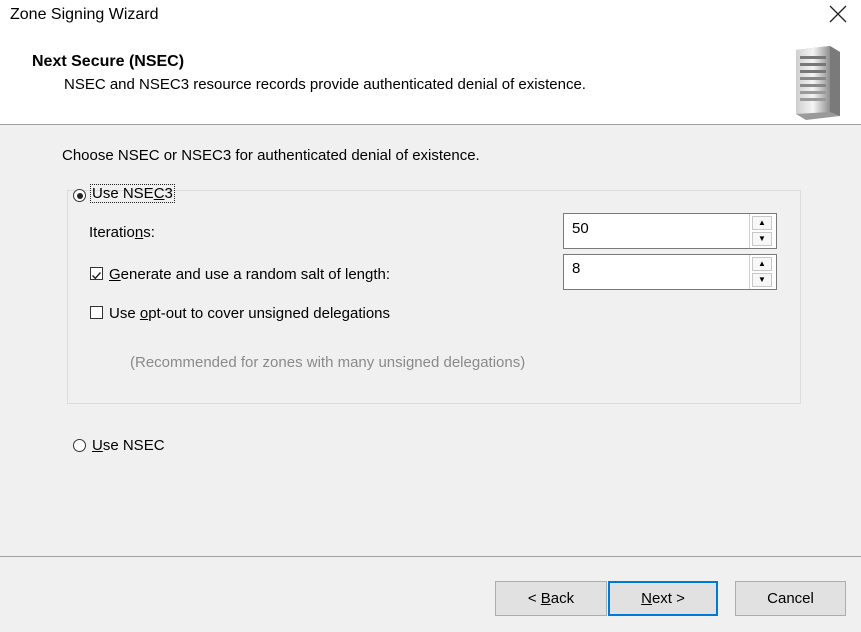 The image size is (861, 632). Describe the element at coordinates (762, 239) in the screenshot. I see `iterations-down-button: ▼` at that location.